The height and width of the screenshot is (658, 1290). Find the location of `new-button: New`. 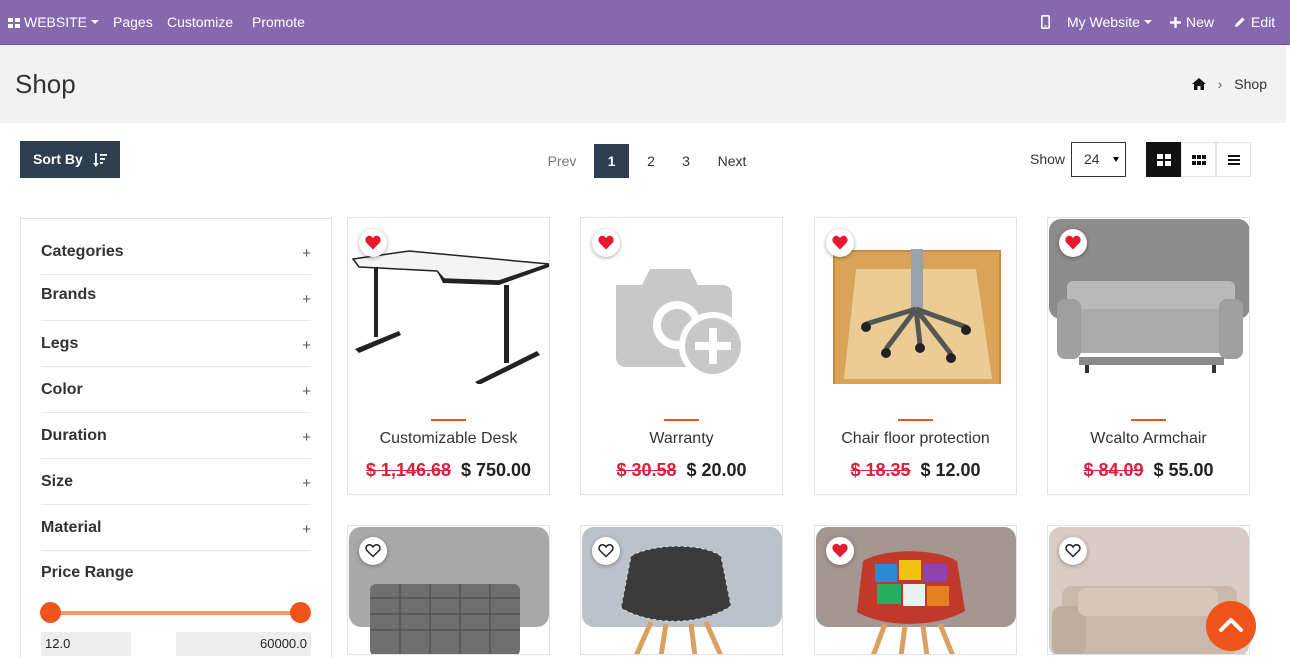

new-button: New is located at coordinates (1192, 22).